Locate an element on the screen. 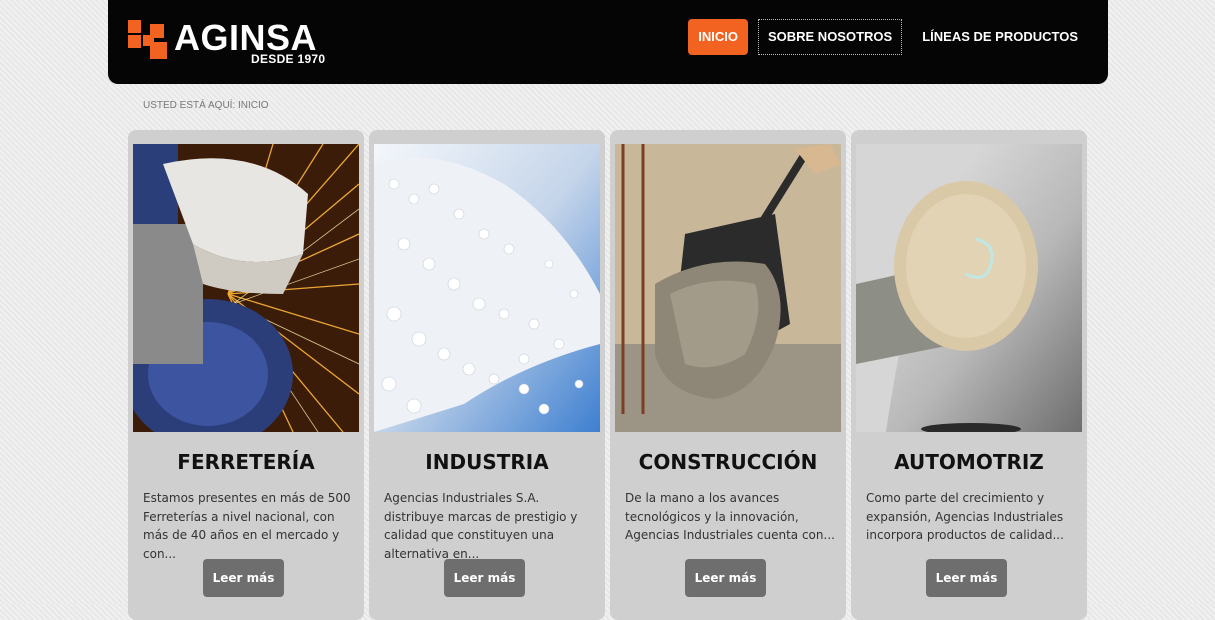  car-polishing-pad-image is located at coordinates (969, 288).